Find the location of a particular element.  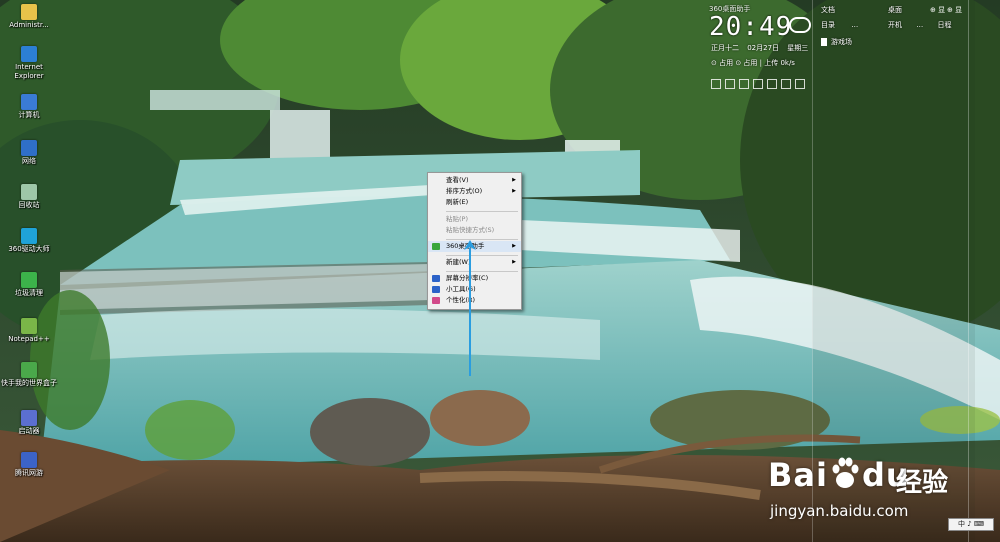

desktop-icon-label: 360驱动大师 is located at coordinates (29, 249).